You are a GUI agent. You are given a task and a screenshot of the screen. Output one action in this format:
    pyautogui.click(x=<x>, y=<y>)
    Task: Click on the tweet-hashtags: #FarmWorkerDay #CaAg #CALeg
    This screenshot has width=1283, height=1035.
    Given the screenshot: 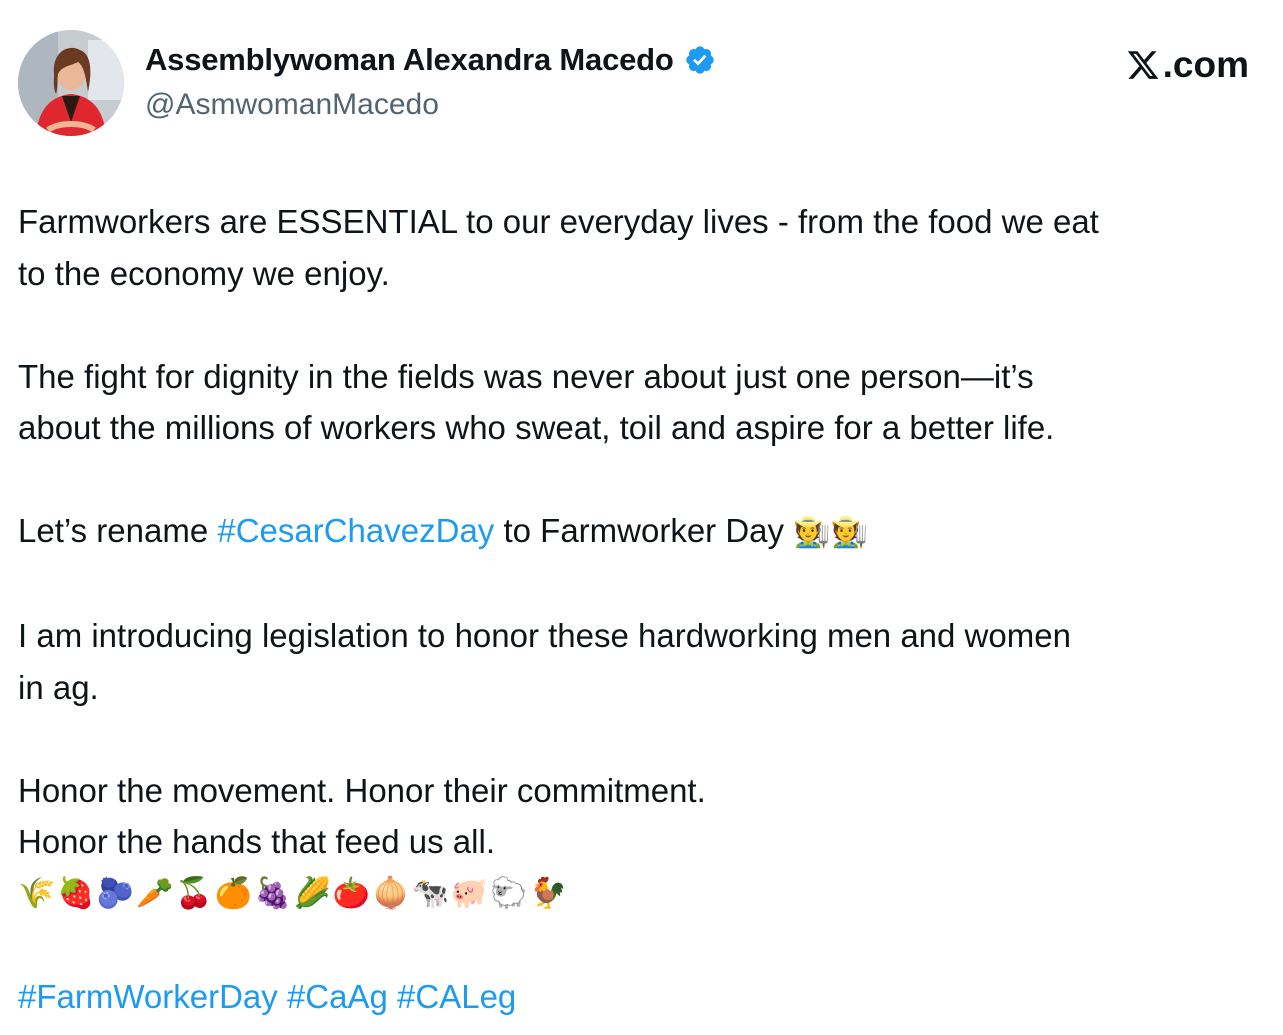 What is the action you would take?
    pyautogui.click(x=640, y=997)
    